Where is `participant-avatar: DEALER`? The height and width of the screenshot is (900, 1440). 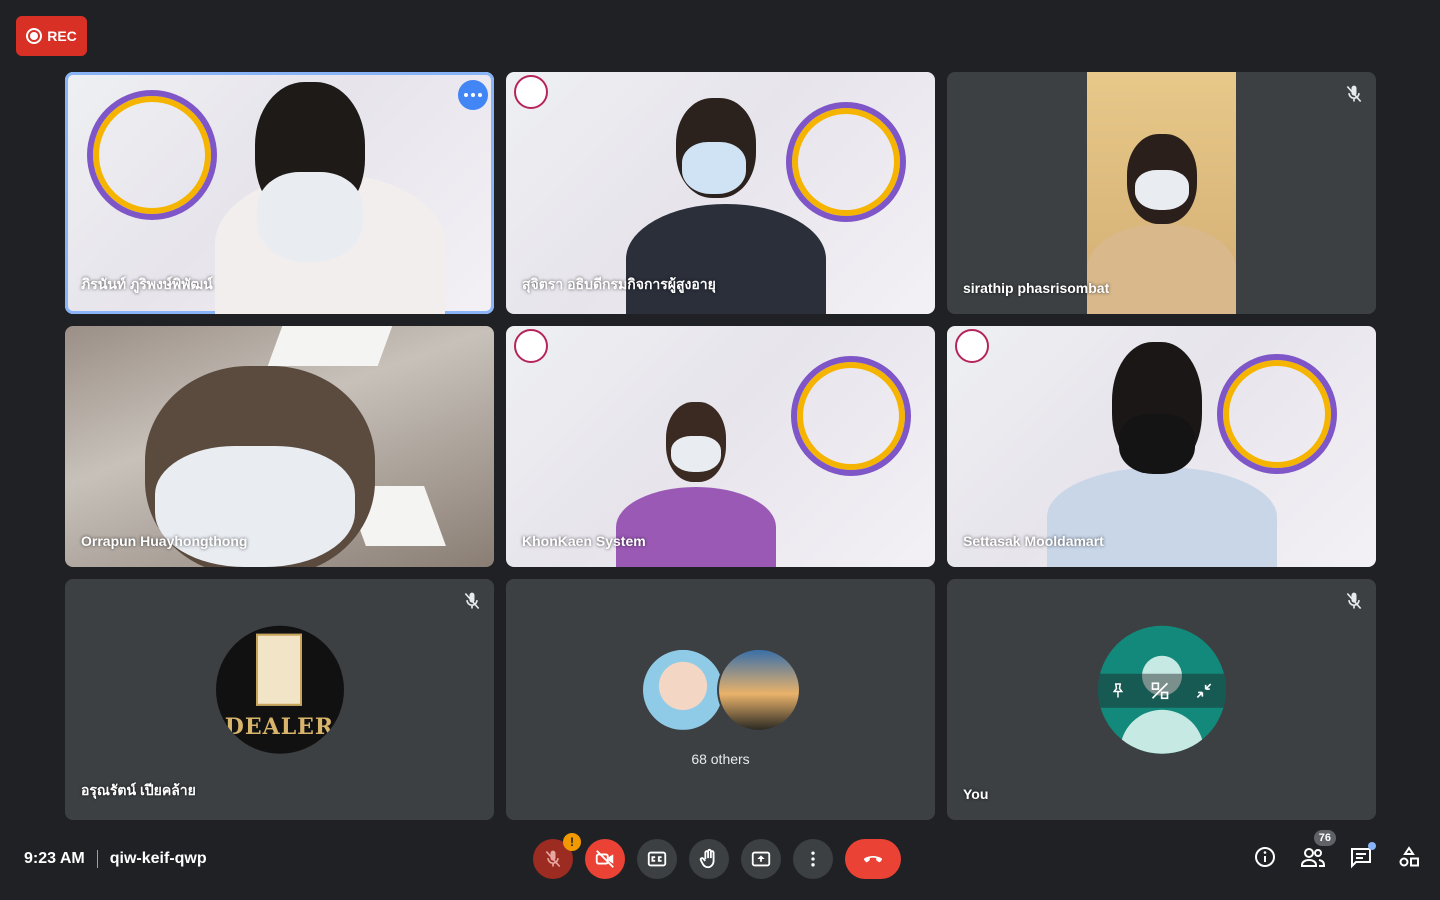 participant-avatar: DEALER is located at coordinates (279, 689).